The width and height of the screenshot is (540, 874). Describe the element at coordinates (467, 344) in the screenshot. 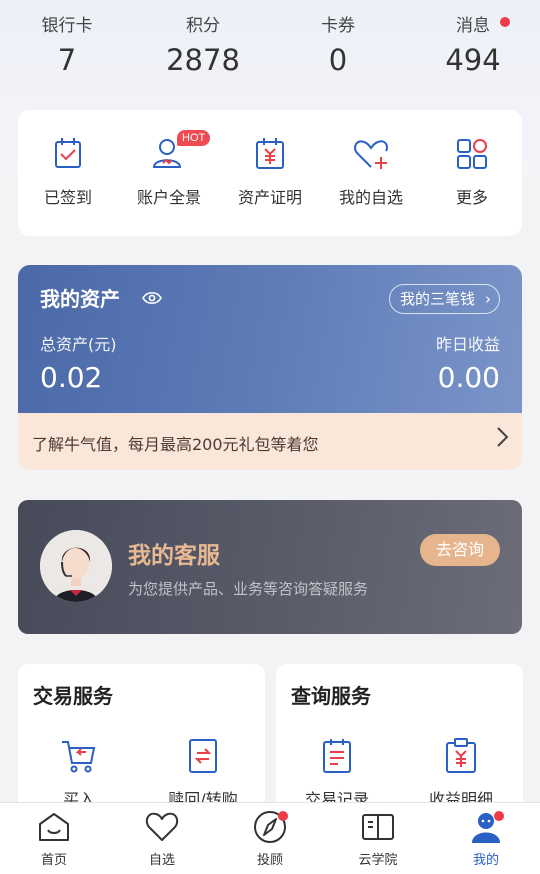

I see `yesterday-income-label: 昨日收益` at that location.